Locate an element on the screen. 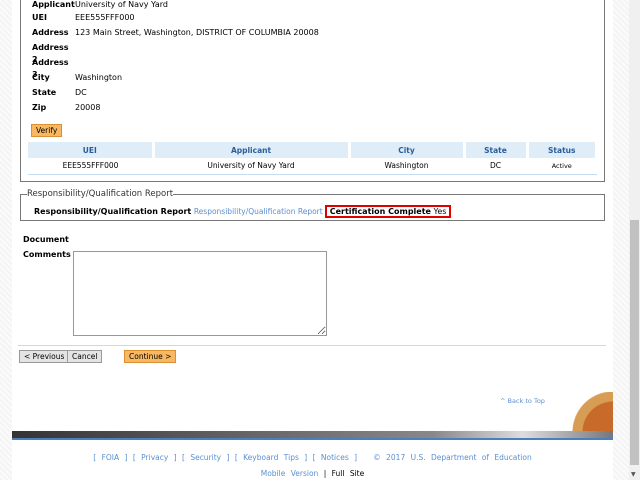 This screenshot has width=640, height=480. header-city: City is located at coordinates (407, 150).